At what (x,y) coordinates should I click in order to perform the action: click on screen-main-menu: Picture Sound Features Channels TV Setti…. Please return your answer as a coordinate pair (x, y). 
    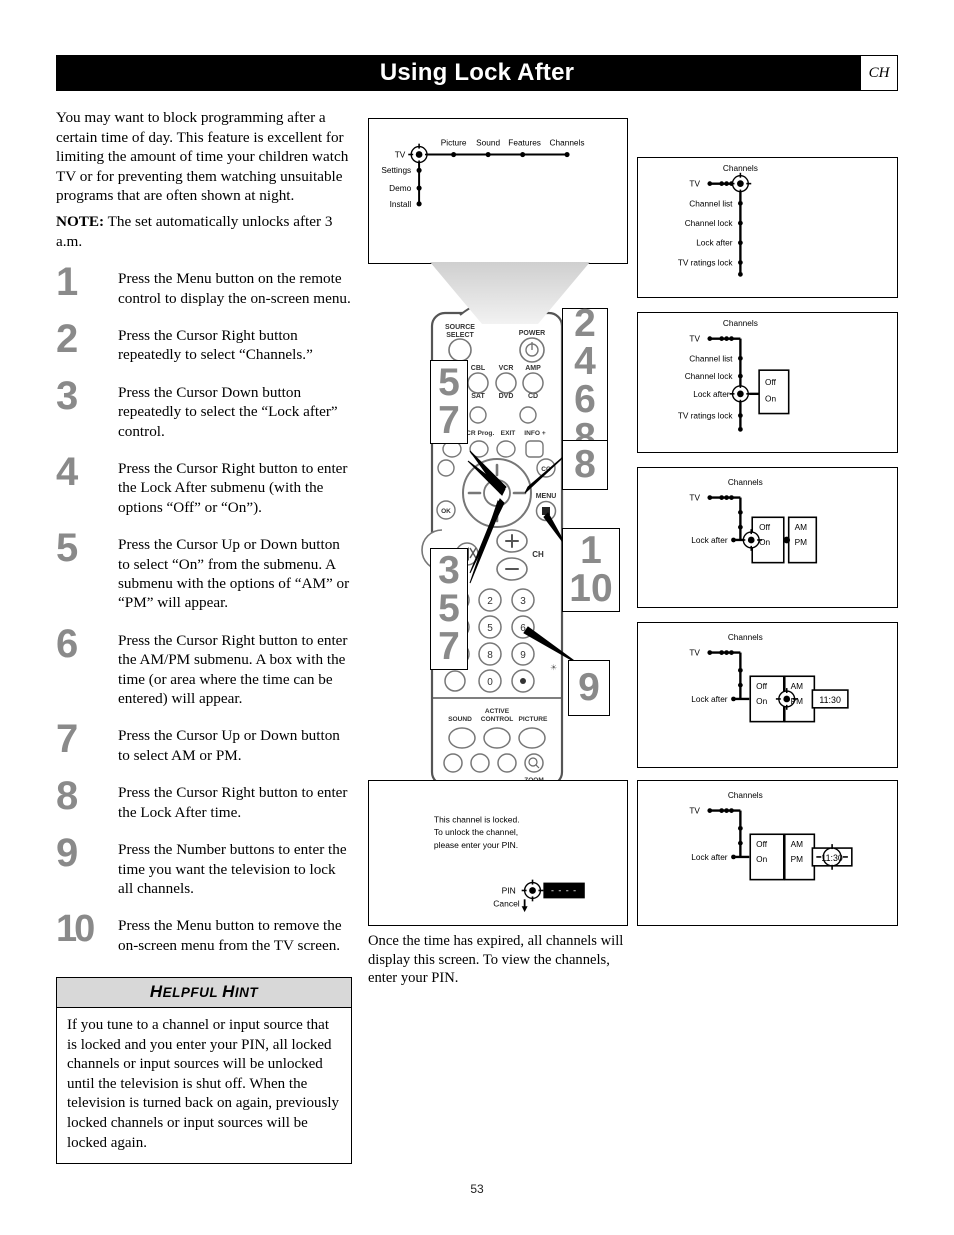
    Looking at the image, I should click on (498, 191).